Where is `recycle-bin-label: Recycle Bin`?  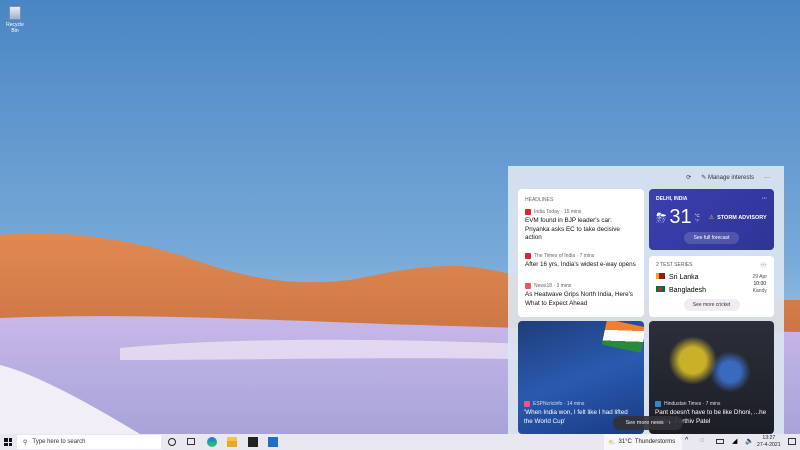
recycle-bin-label: Recycle Bin is located at coordinates (15, 28).